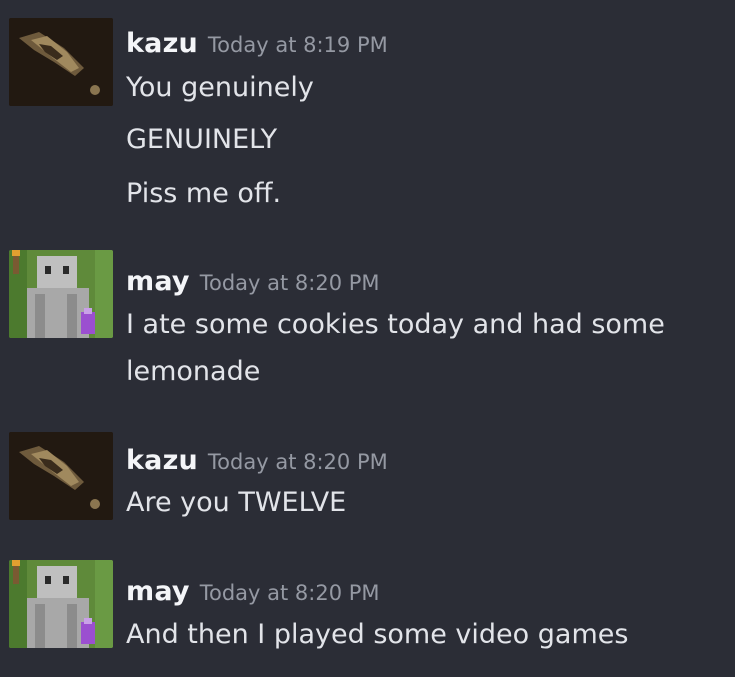 Image resolution: width=735 pixels, height=677 pixels. Describe the element at coordinates (395, 324) in the screenshot. I see `message-text: I ate some cookies today and had some` at that location.